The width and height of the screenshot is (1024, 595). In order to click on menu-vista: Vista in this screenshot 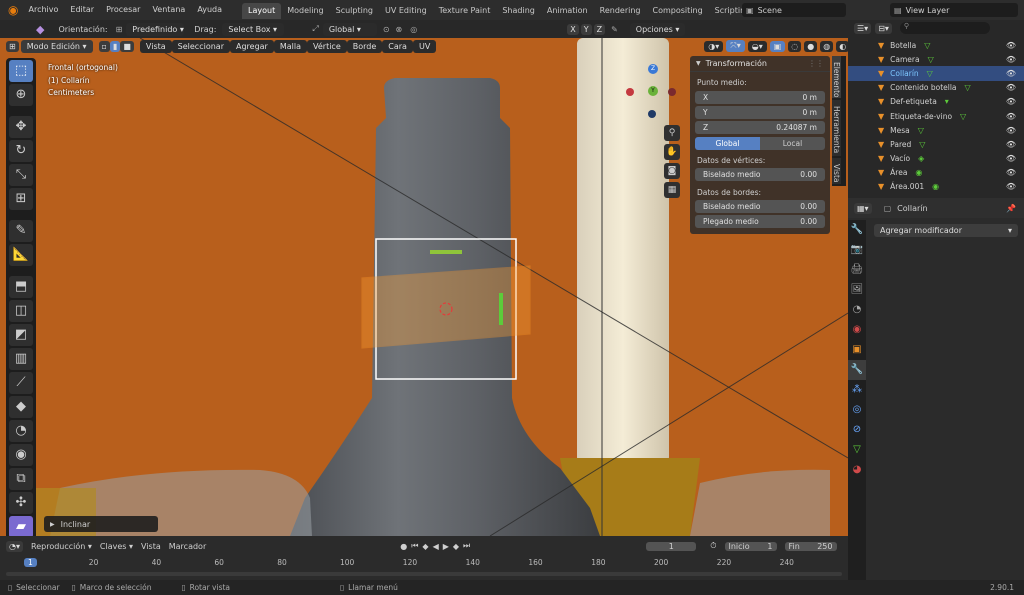, I will do `click(155, 46)`.